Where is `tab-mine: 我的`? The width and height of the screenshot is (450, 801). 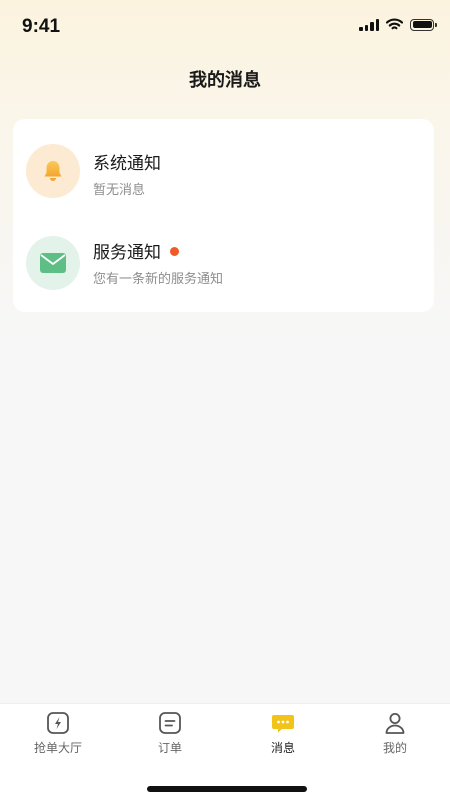
tab-mine: 我的 is located at coordinates (394, 739).